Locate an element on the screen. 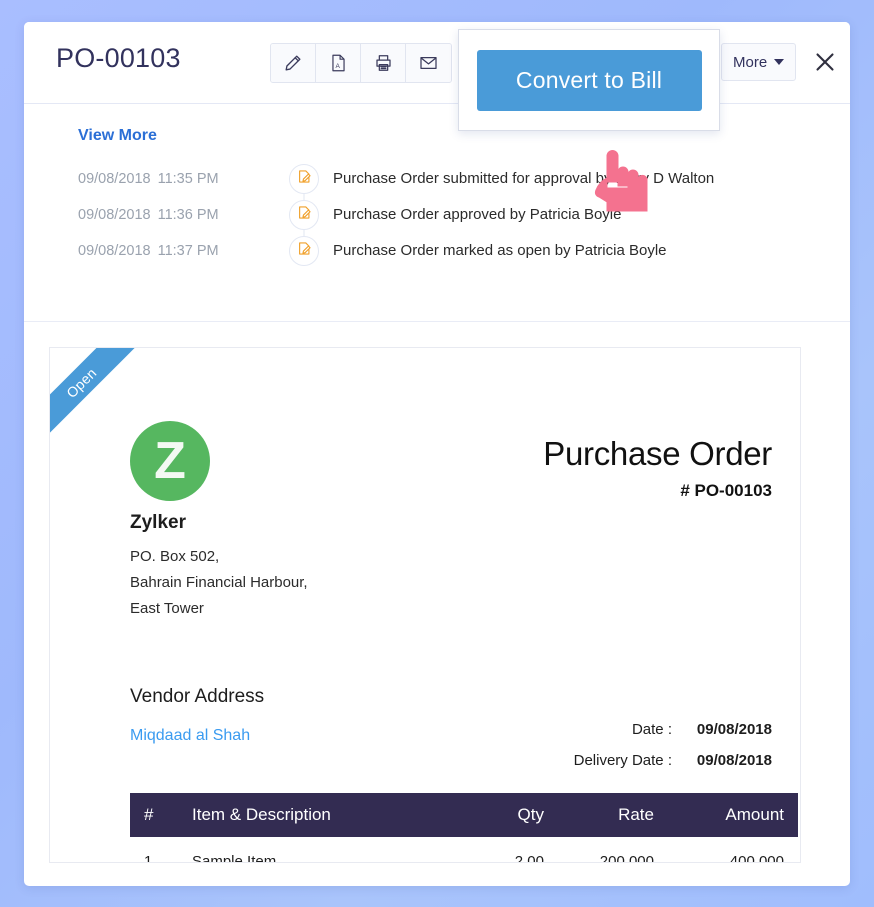  date-value: 09/08/2018 is located at coordinates (734, 729).